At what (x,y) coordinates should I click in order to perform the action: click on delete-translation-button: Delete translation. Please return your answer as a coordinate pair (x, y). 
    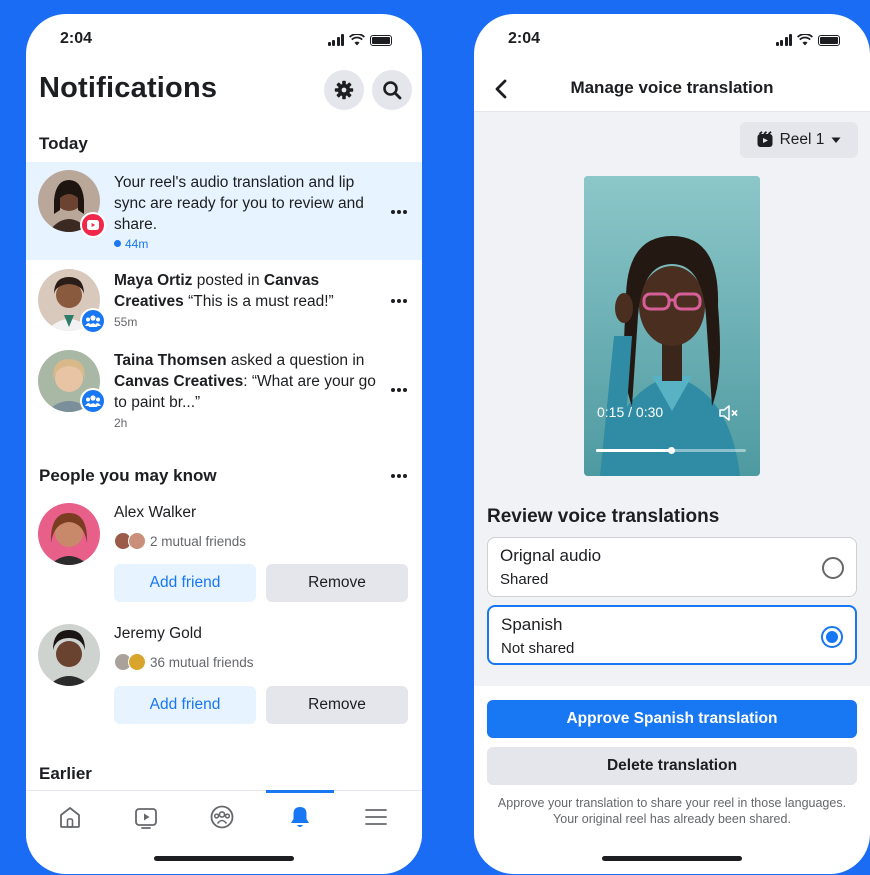
    Looking at the image, I should click on (672, 766).